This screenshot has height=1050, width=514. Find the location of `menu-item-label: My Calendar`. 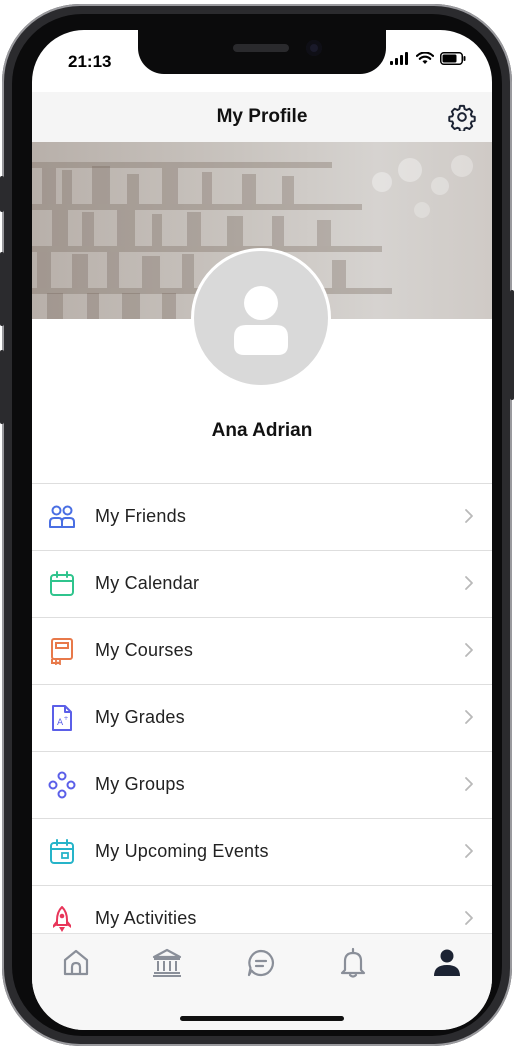

menu-item-label: My Calendar is located at coordinates (147, 583).